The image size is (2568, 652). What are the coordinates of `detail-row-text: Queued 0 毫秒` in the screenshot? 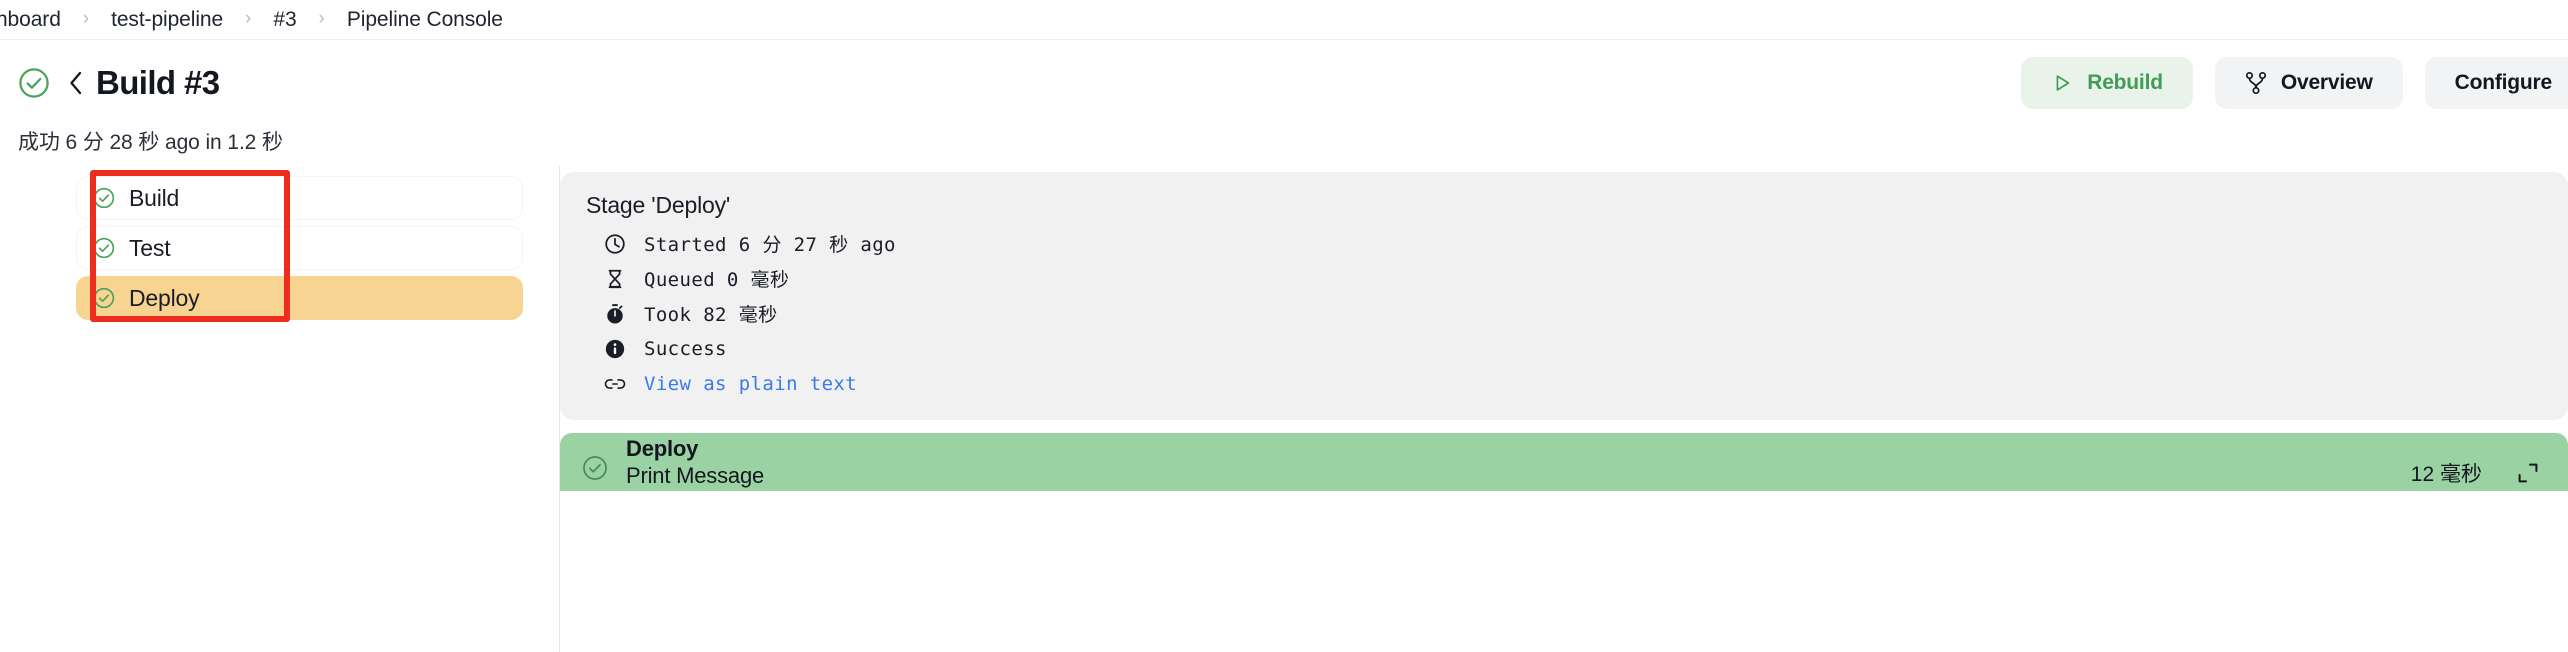 It's located at (717, 280).